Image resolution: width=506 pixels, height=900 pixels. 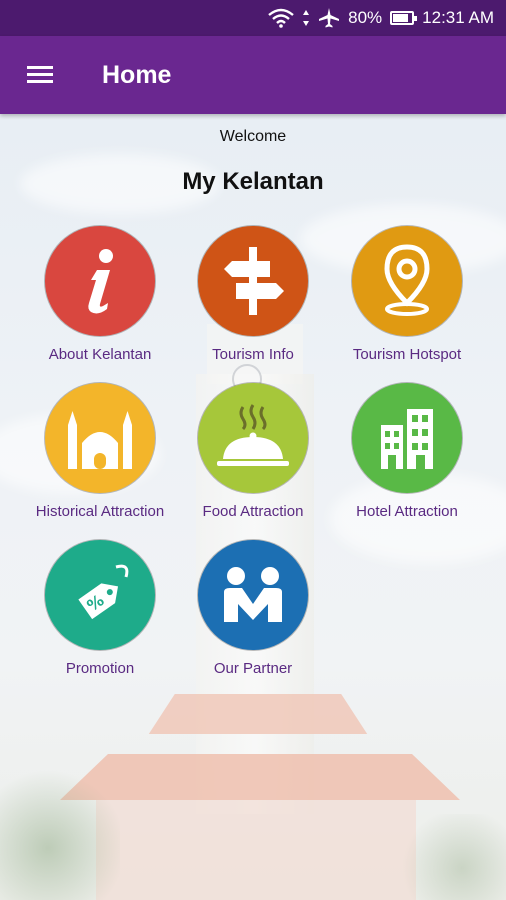 What do you see at coordinates (253, 511) in the screenshot?
I see `tile-label: Food Attraction` at bounding box center [253, 511].